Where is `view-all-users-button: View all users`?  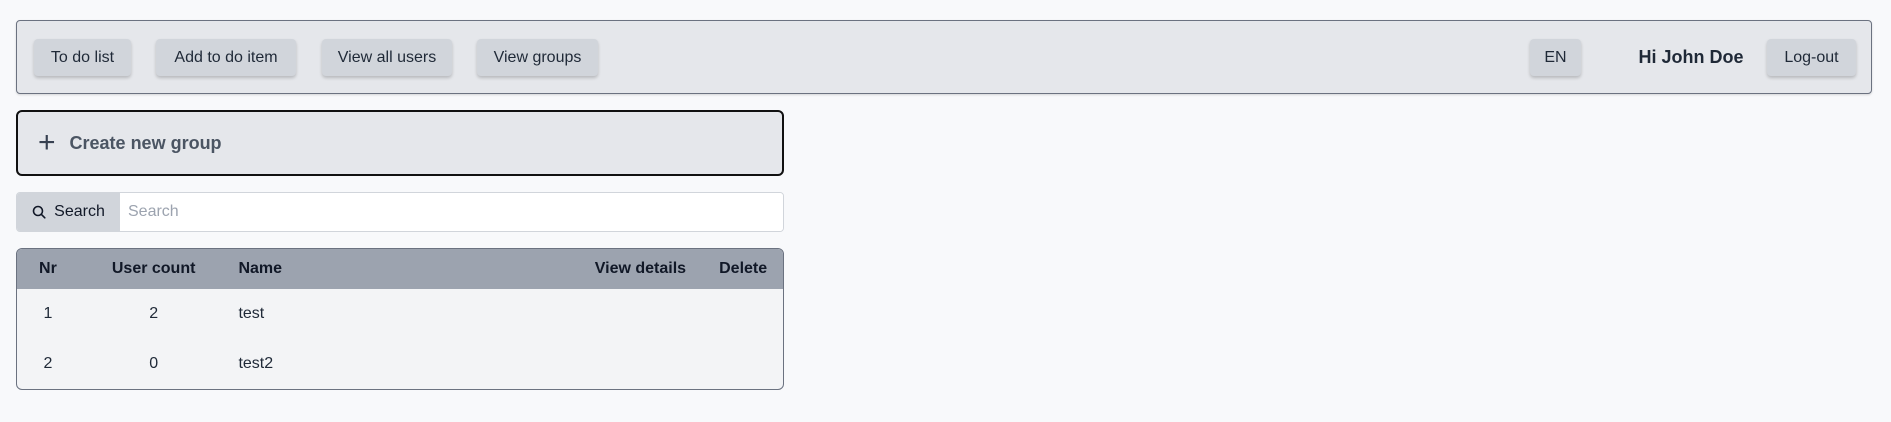
view-all-users-button: View all users is located at coordinates (387, 57).